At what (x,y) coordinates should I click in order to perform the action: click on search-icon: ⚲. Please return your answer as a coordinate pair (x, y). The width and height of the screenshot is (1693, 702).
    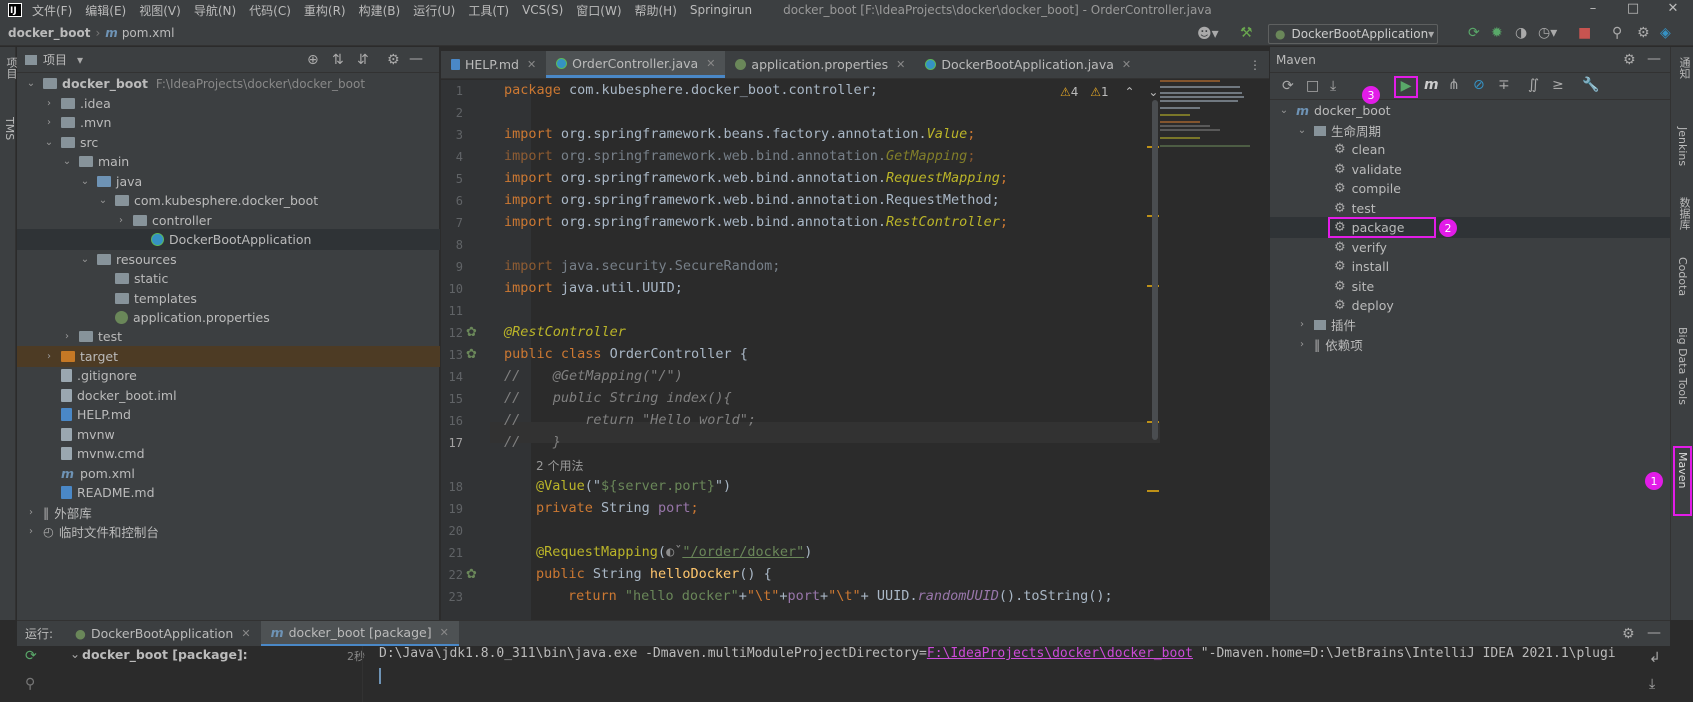
    Looking at the image, I should click on (1617, 33).